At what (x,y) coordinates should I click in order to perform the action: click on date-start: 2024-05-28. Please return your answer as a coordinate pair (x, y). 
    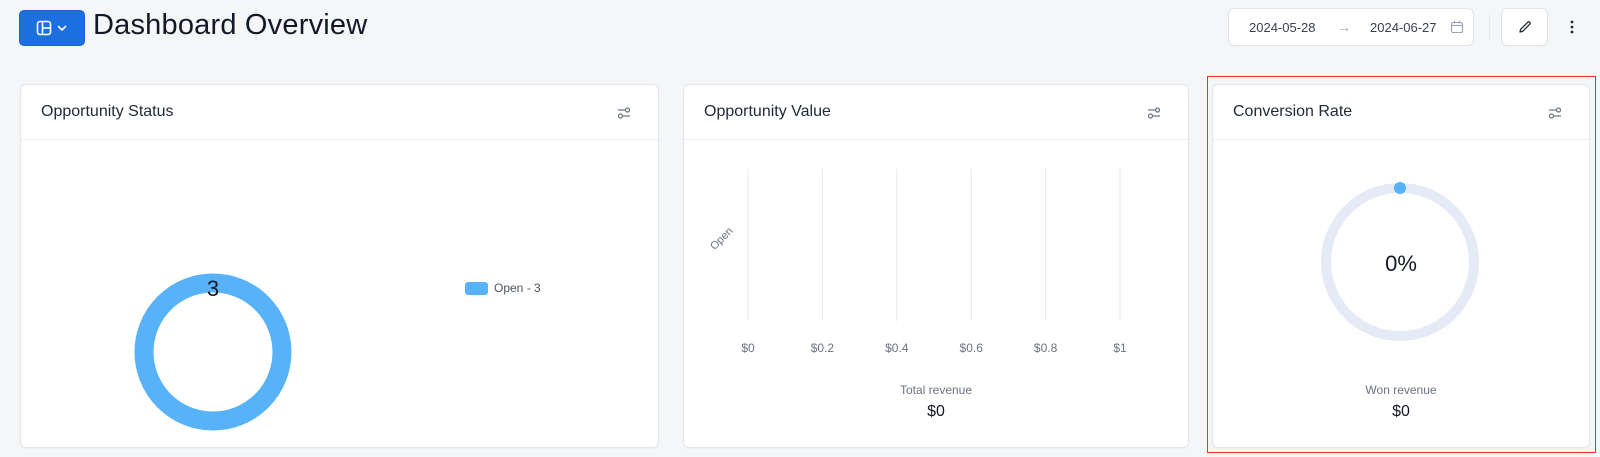
    Looking at the image, I should click on (1282, 27).